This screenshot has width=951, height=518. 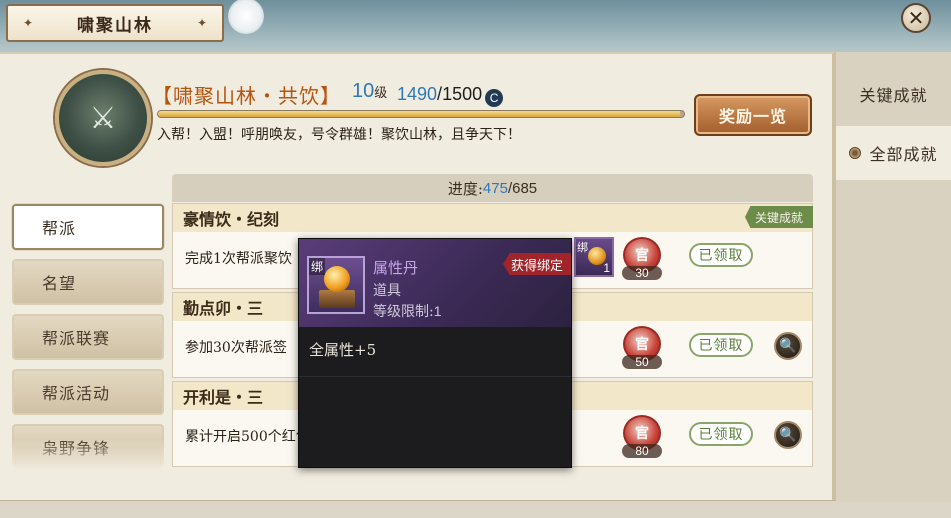 What do you see at coordinates (88, 227) in the screenshot?
I see `nav-item-guild: 帮派` at bounding box center [88, 227].